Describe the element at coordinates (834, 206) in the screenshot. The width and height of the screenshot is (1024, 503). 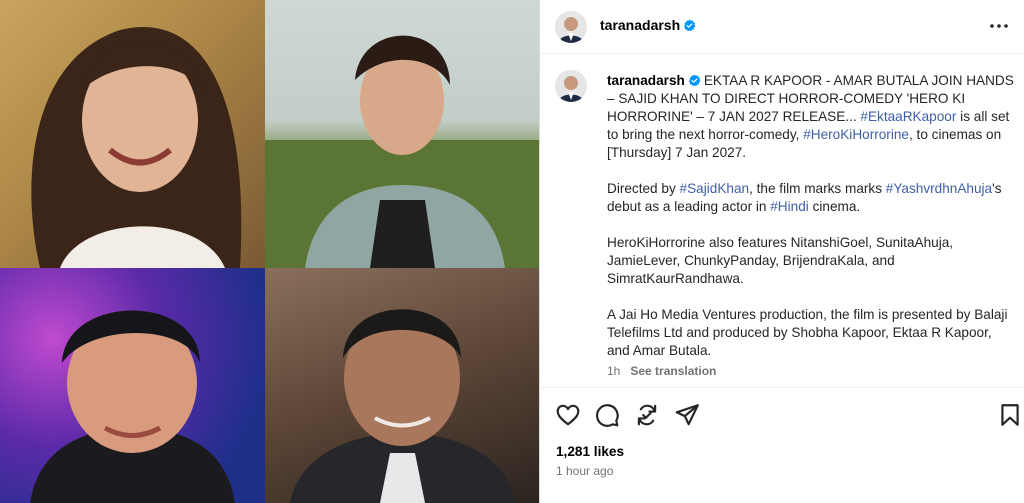
I see `caption-text-segment: cinema.` at that location.